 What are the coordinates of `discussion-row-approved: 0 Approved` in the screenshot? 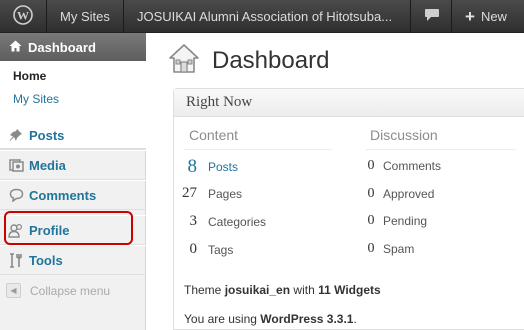 It's located at (400, 194).